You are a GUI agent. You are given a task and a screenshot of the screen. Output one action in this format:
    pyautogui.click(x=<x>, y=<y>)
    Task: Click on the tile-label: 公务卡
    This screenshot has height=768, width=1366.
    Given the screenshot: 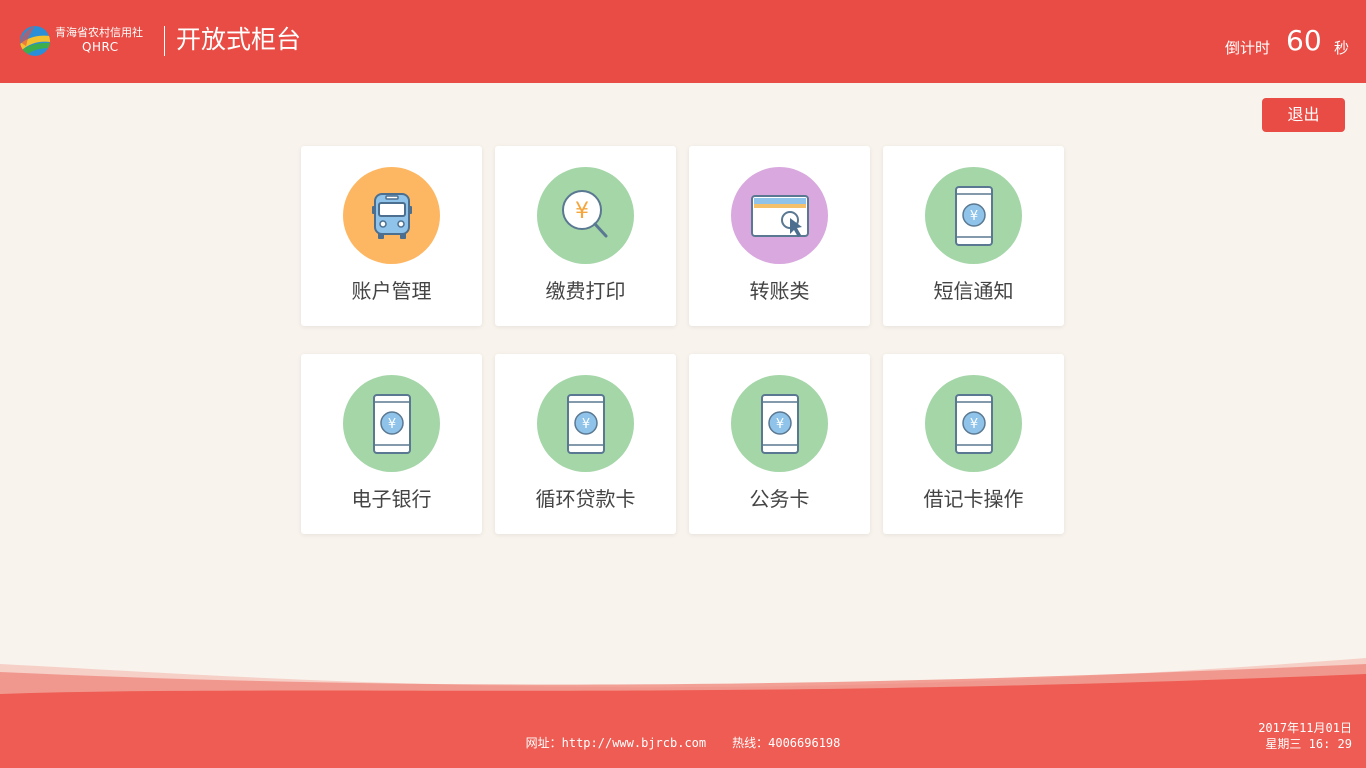 What is the action you would take?
    pyautogui.click(x=779, y=499)
    